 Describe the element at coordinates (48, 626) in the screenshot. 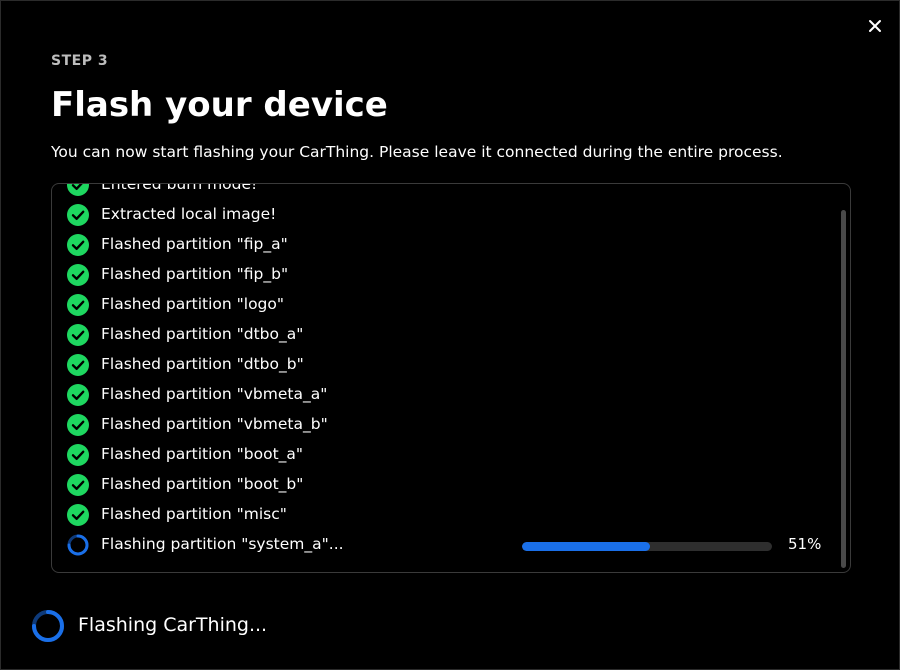

I see `loading-spinner-icon` at that location.